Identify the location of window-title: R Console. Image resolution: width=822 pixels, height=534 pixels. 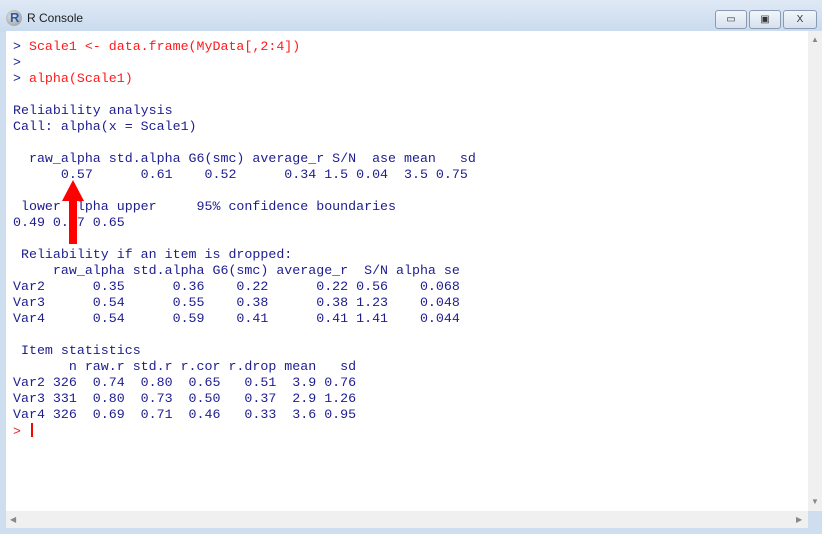
(55, 18).